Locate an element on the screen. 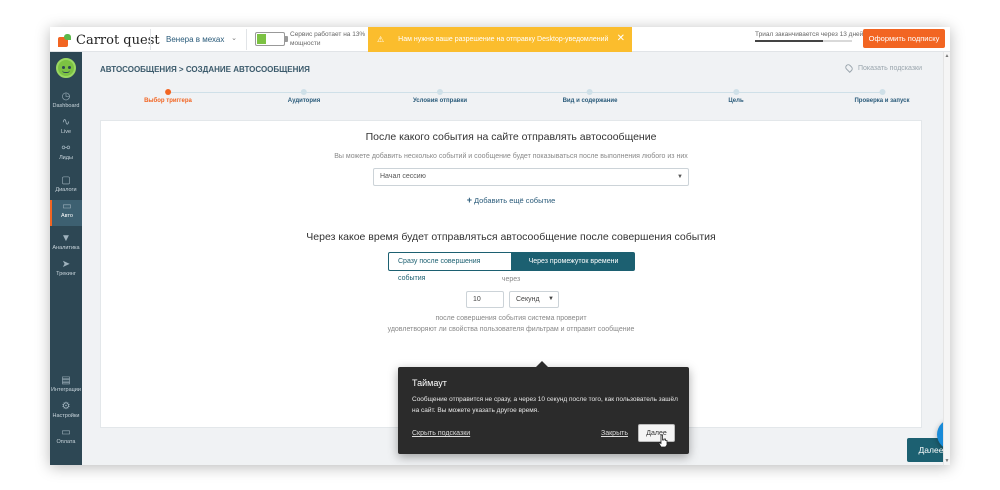 This screenshot has width=1000, height=490. breadcrumb-root: АВТОСООБЩЕНИЯ is located at coordinates (138, 69).